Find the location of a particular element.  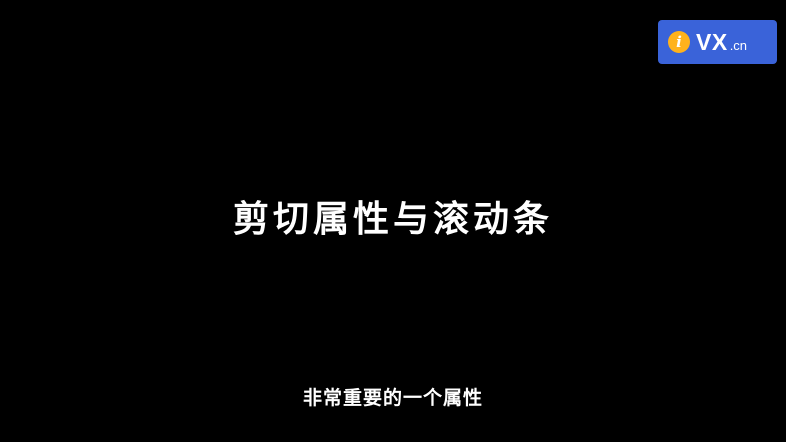

ivx-logo-brand: VX is located at coordinates (712, 41).